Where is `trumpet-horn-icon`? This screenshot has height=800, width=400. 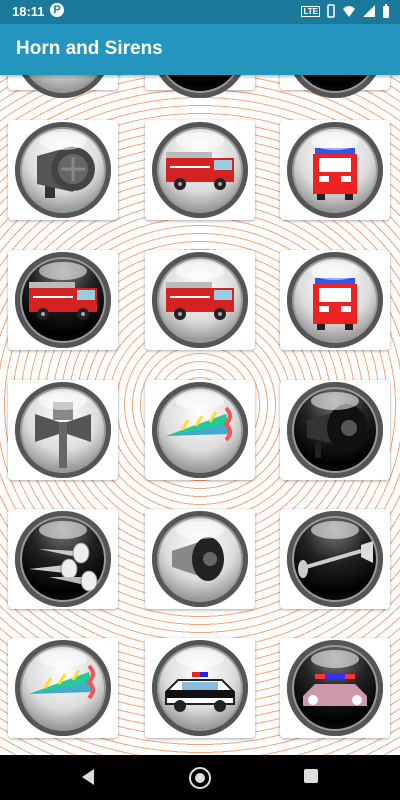
trumpet-horn-icon is located at coordinates (335, 559).